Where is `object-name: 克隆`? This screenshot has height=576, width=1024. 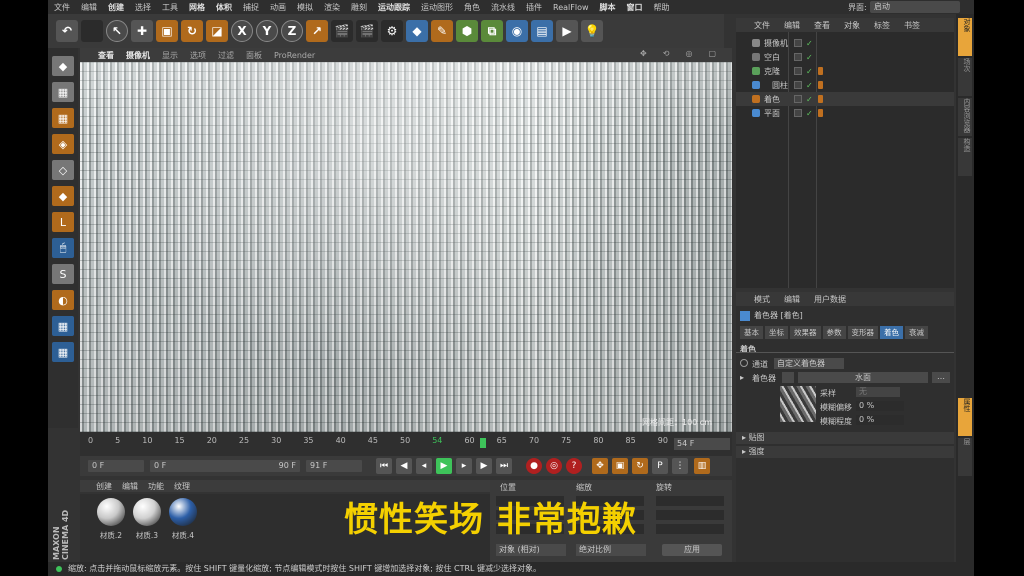 object-name: 克隆 is located at coordinates (772, 71).